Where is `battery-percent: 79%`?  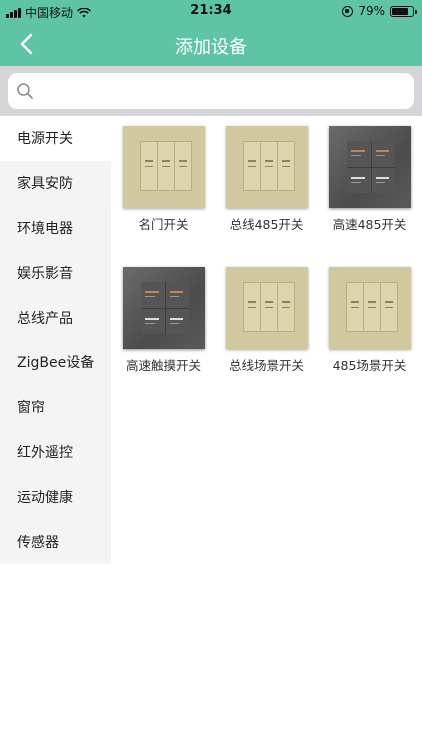
battery-percent: 79% is located at coordinates (371, 11).